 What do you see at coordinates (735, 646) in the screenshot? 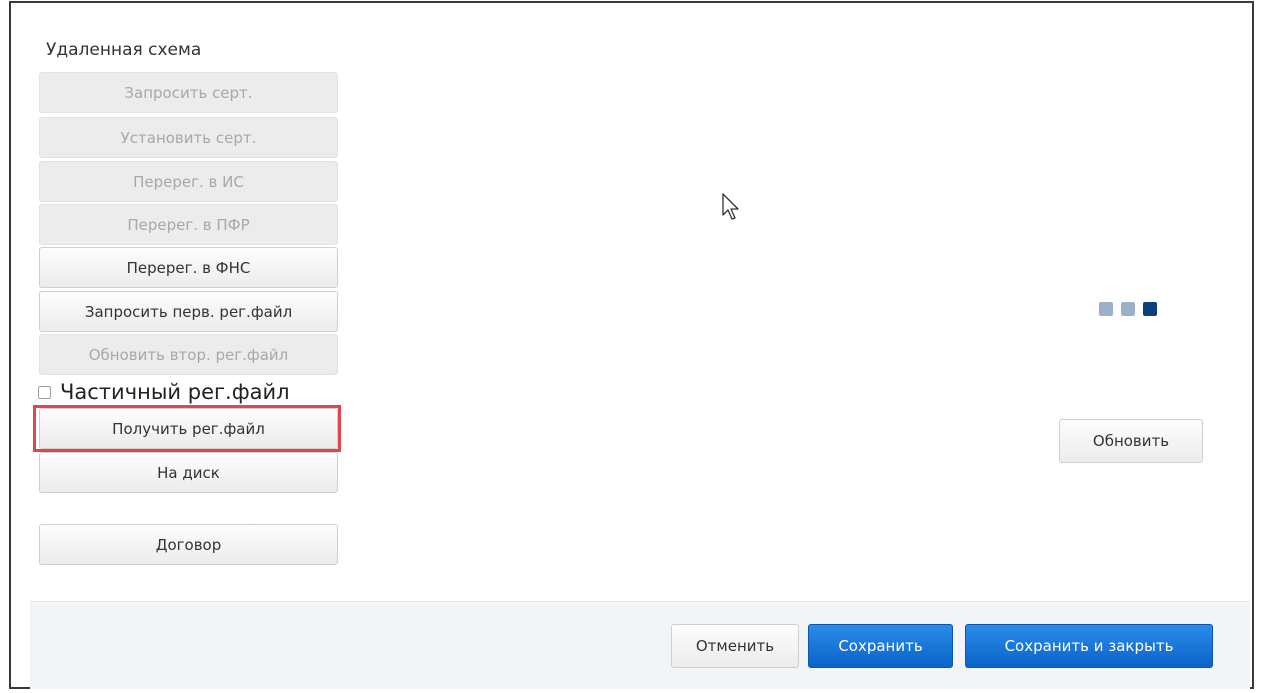
I see `cancel-button: Отменить` at bounding box center [735, 646].